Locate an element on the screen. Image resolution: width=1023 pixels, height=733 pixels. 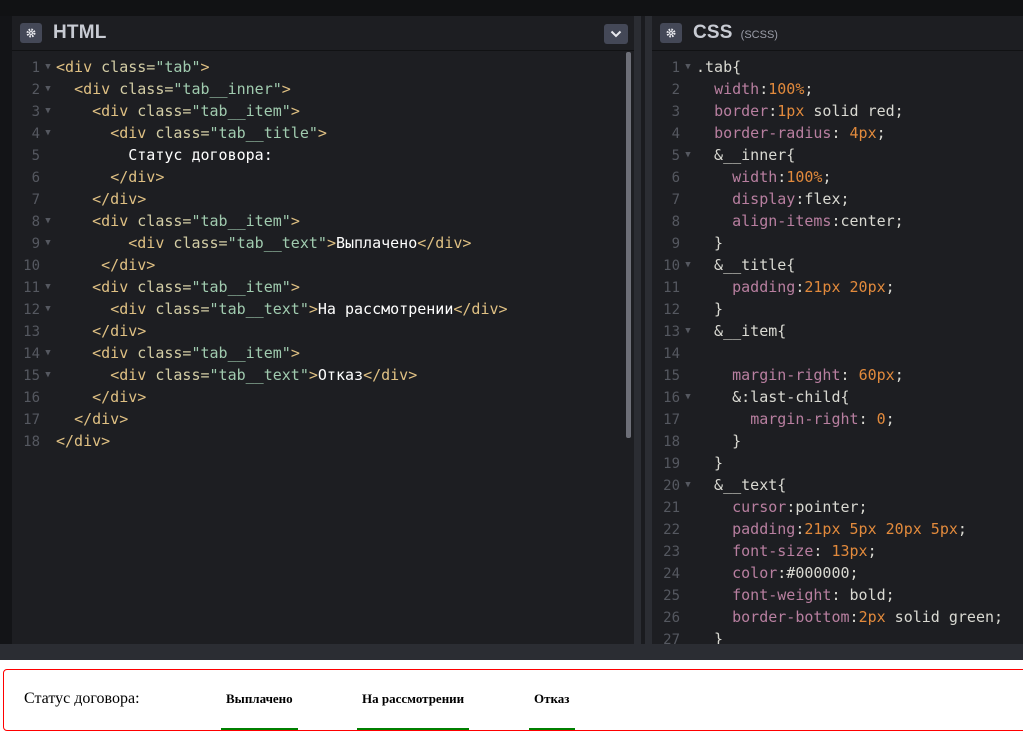
code-line: 4 ▼ <div class="tab__title"> is located at coordinates (169, 133).